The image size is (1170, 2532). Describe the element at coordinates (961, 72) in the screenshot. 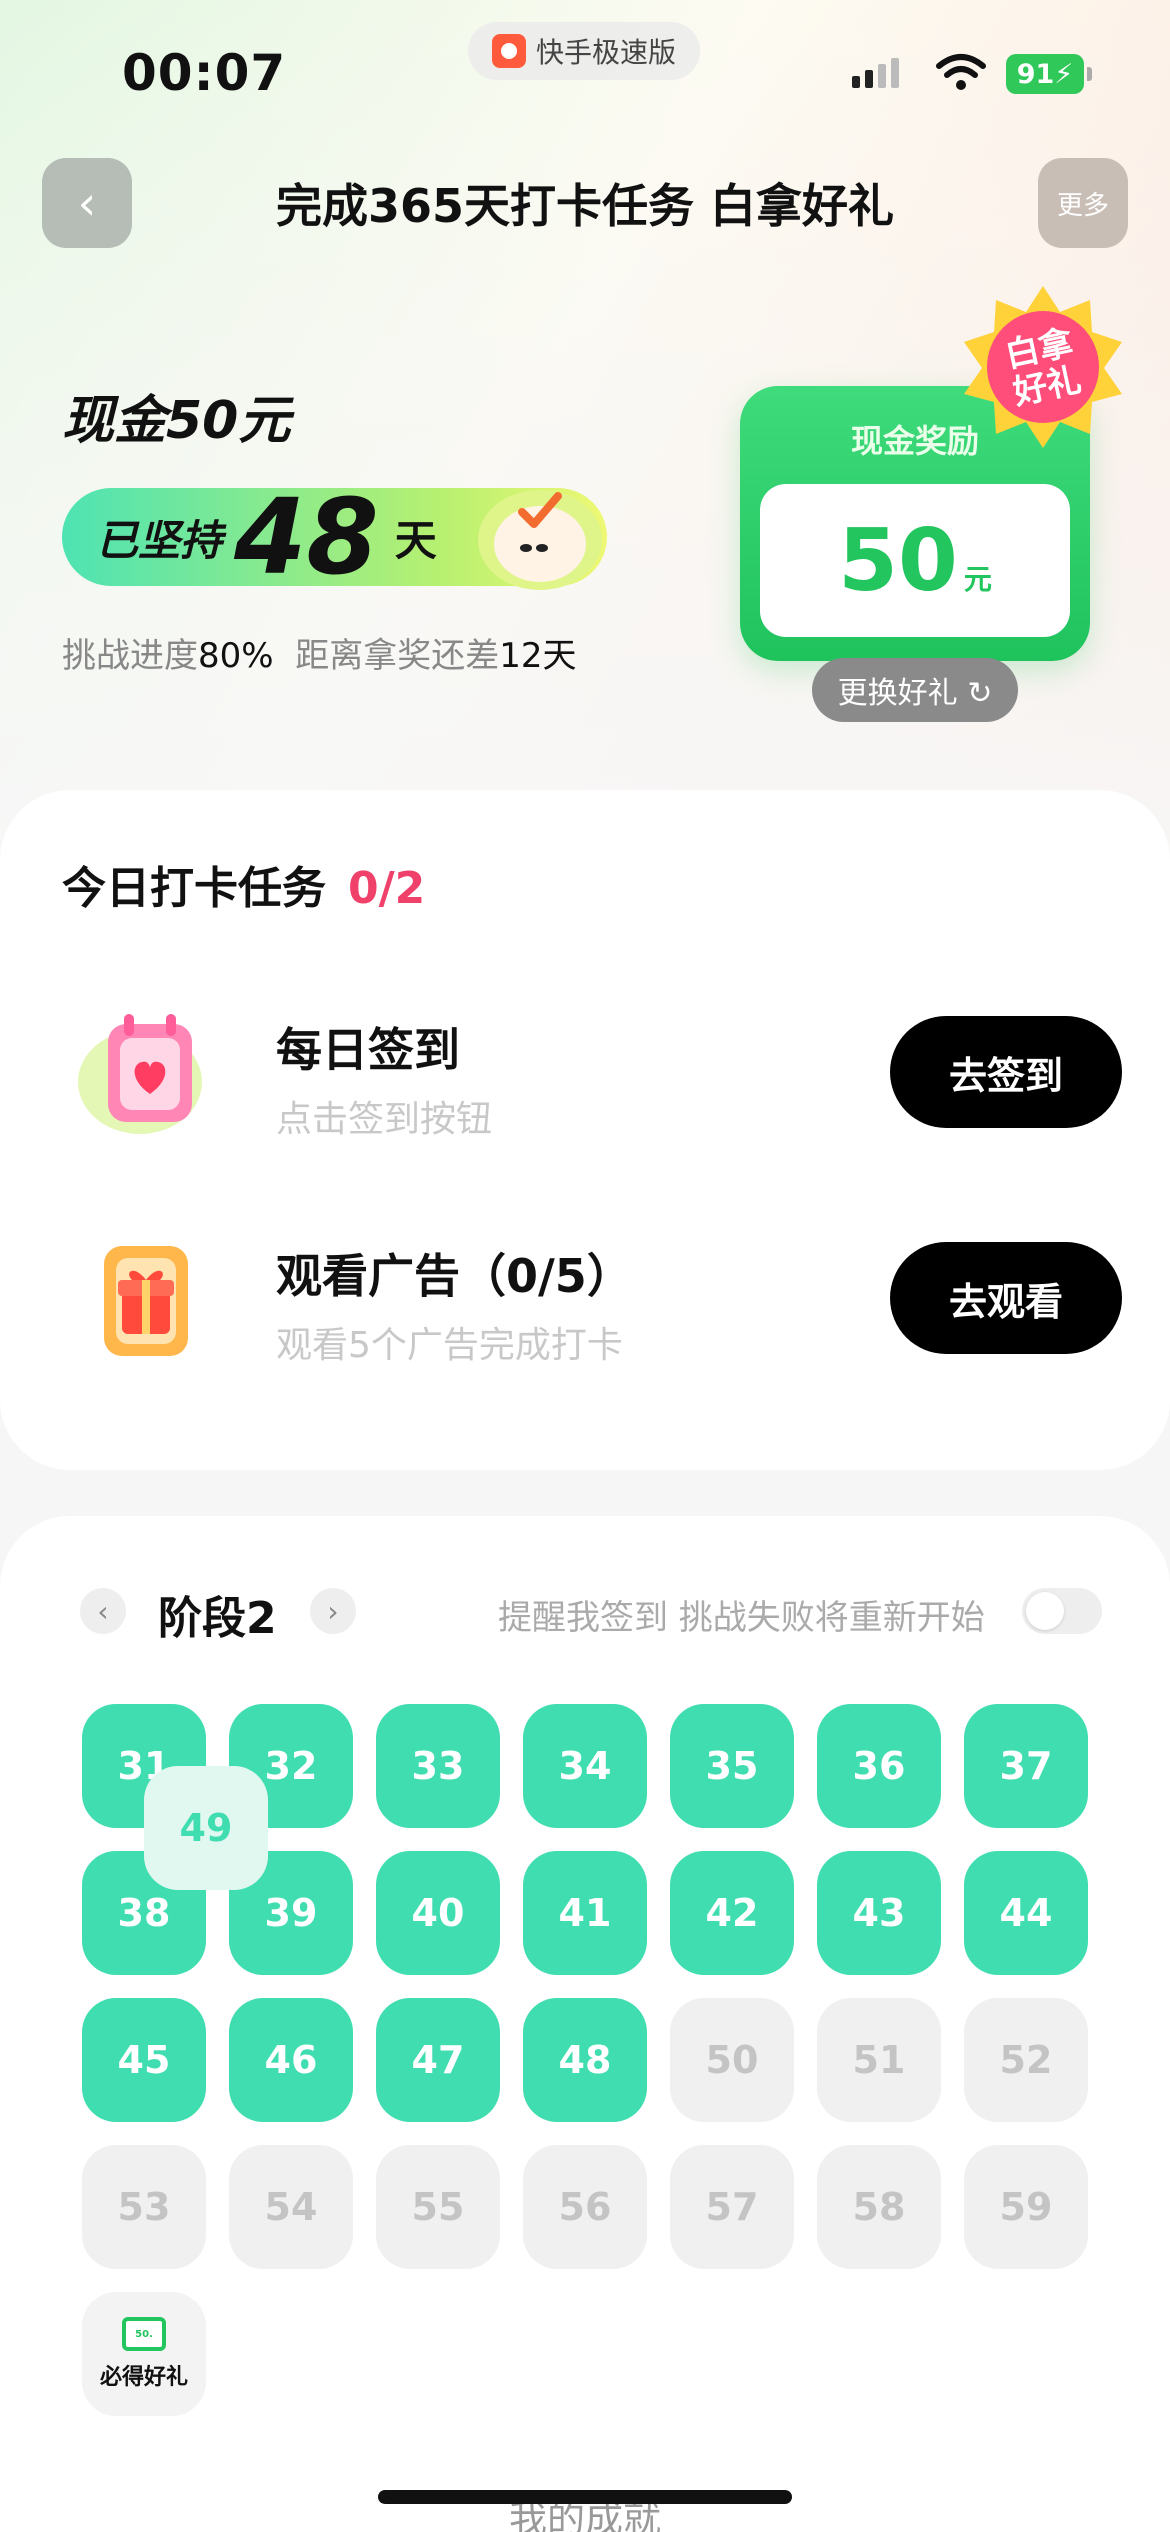

I see `wifi-icon` at that location.